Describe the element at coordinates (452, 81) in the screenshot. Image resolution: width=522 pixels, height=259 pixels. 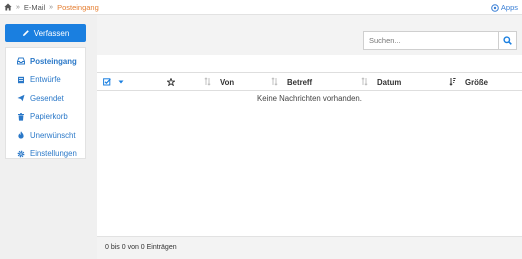
I see `sort-desc-icon` at that location.